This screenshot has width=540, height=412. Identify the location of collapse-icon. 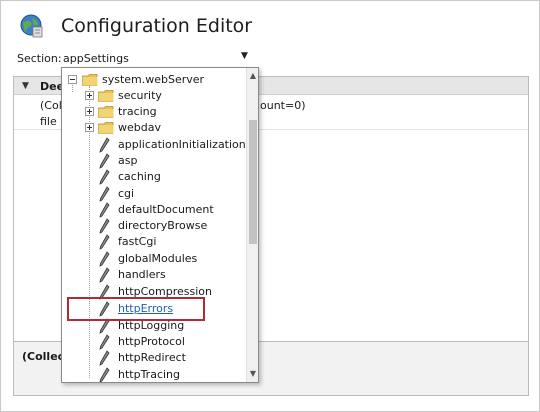
(72, 79).